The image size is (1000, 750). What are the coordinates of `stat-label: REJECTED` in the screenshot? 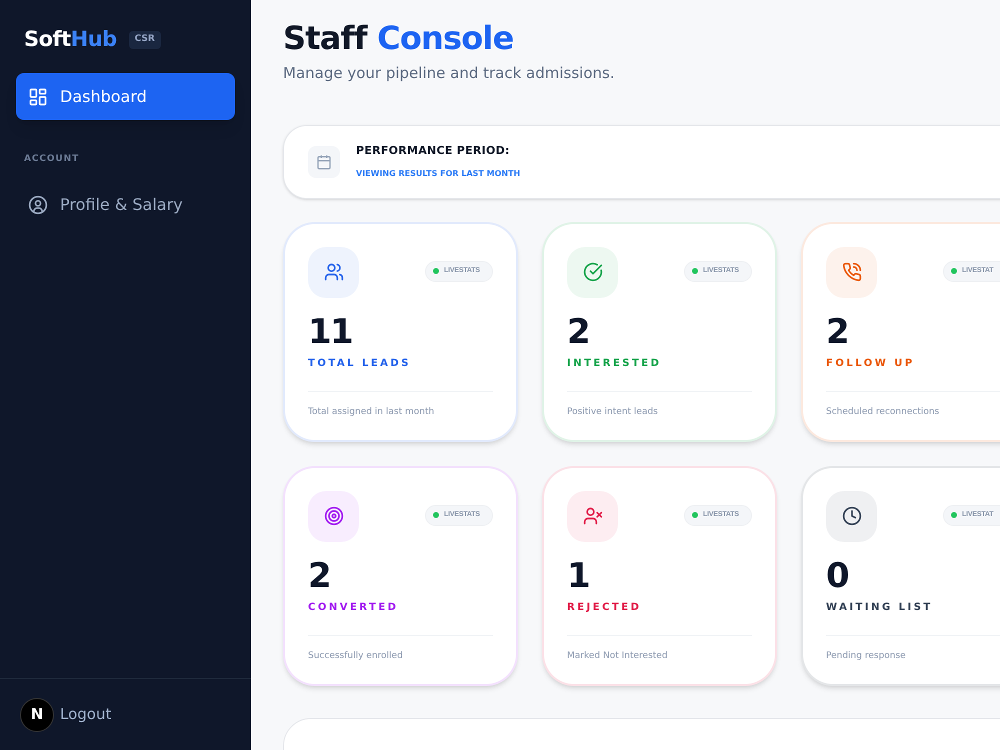 It's located at (604, 607).